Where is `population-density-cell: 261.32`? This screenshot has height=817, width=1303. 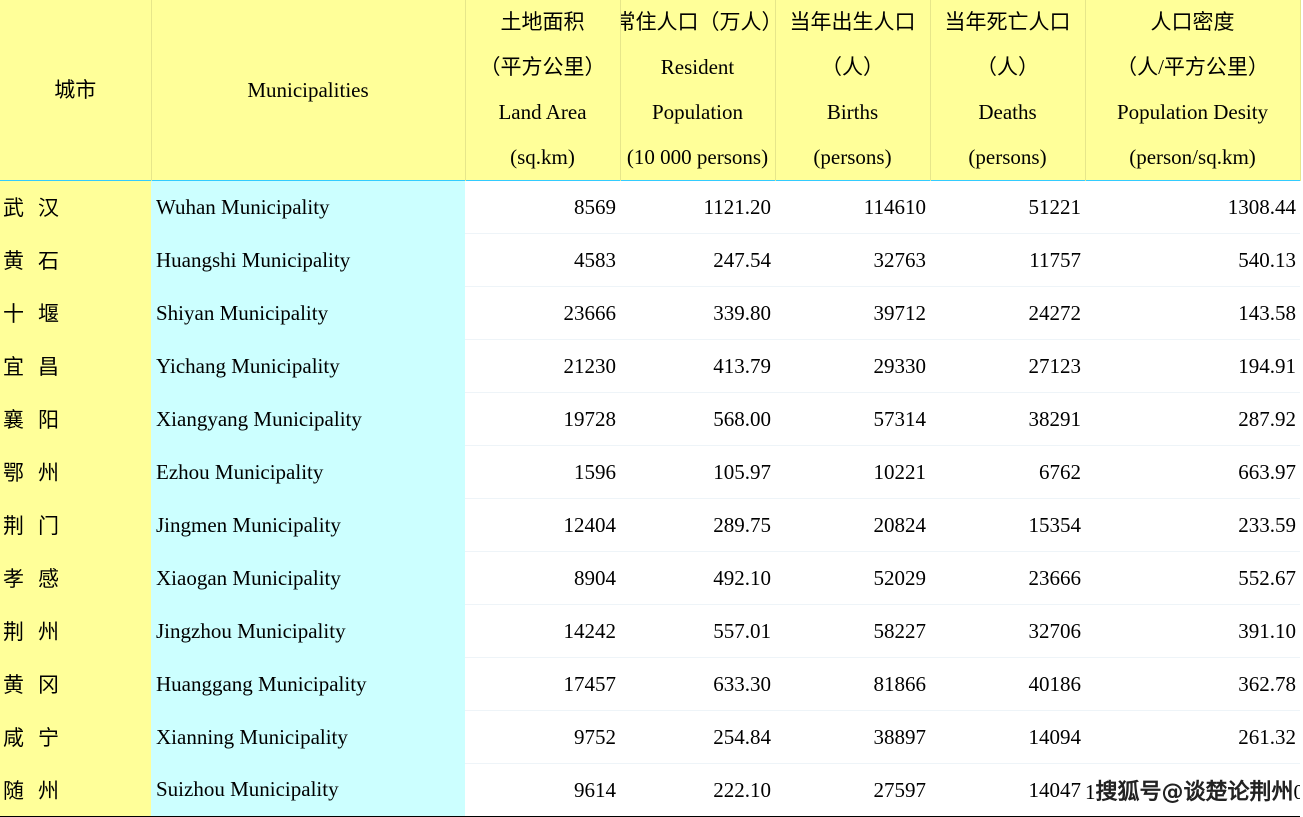 population-density-cell: 261.32 is located at coordinates (1192, 737).